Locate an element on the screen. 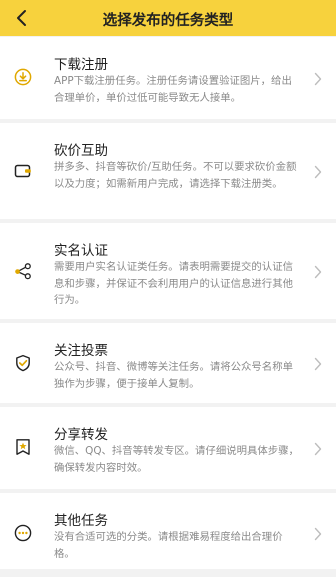 This screenshot has width=336, height=577. shield-check-icon is located at coordinates (23, 363).